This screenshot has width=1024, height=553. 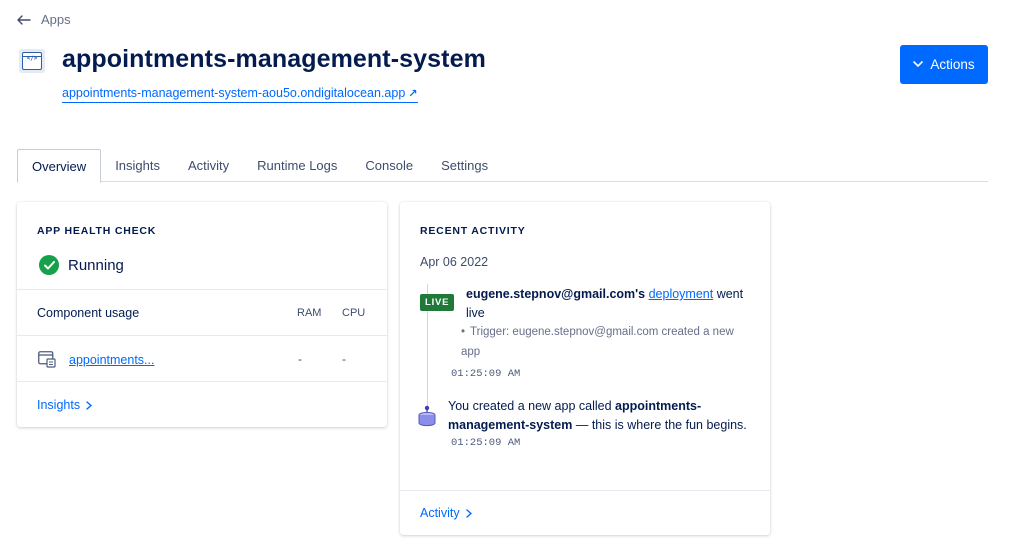 I want to click on cpu-header: CPU, so click(x=354, y=313).